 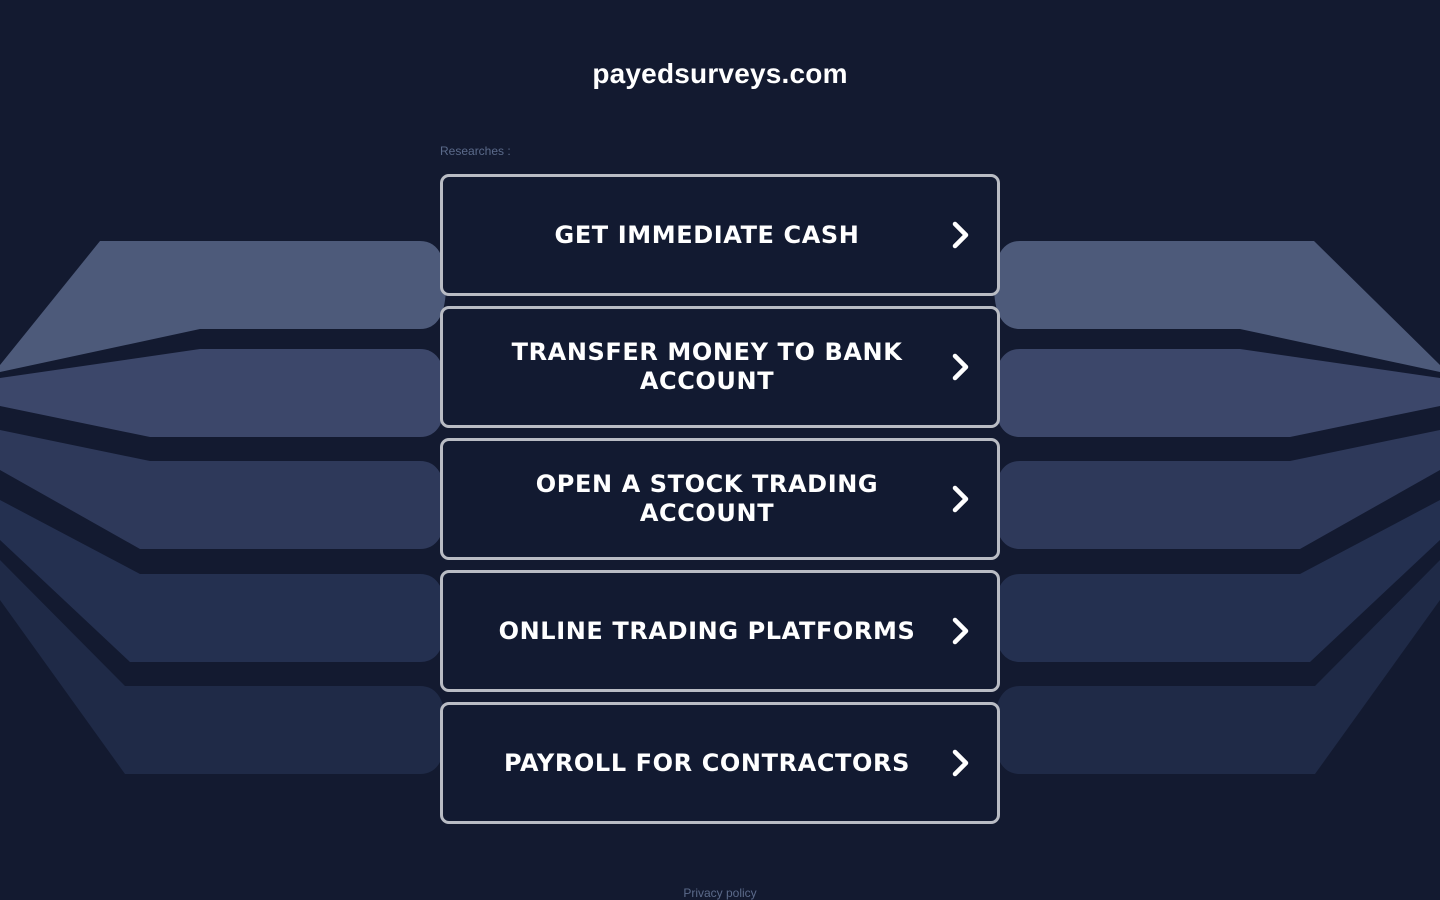 What do you see at coordinates (707, 234) in the screenshot?
I see `related-link-label: GET IMMEDIATE CASH` at bounding box center [707, 234].